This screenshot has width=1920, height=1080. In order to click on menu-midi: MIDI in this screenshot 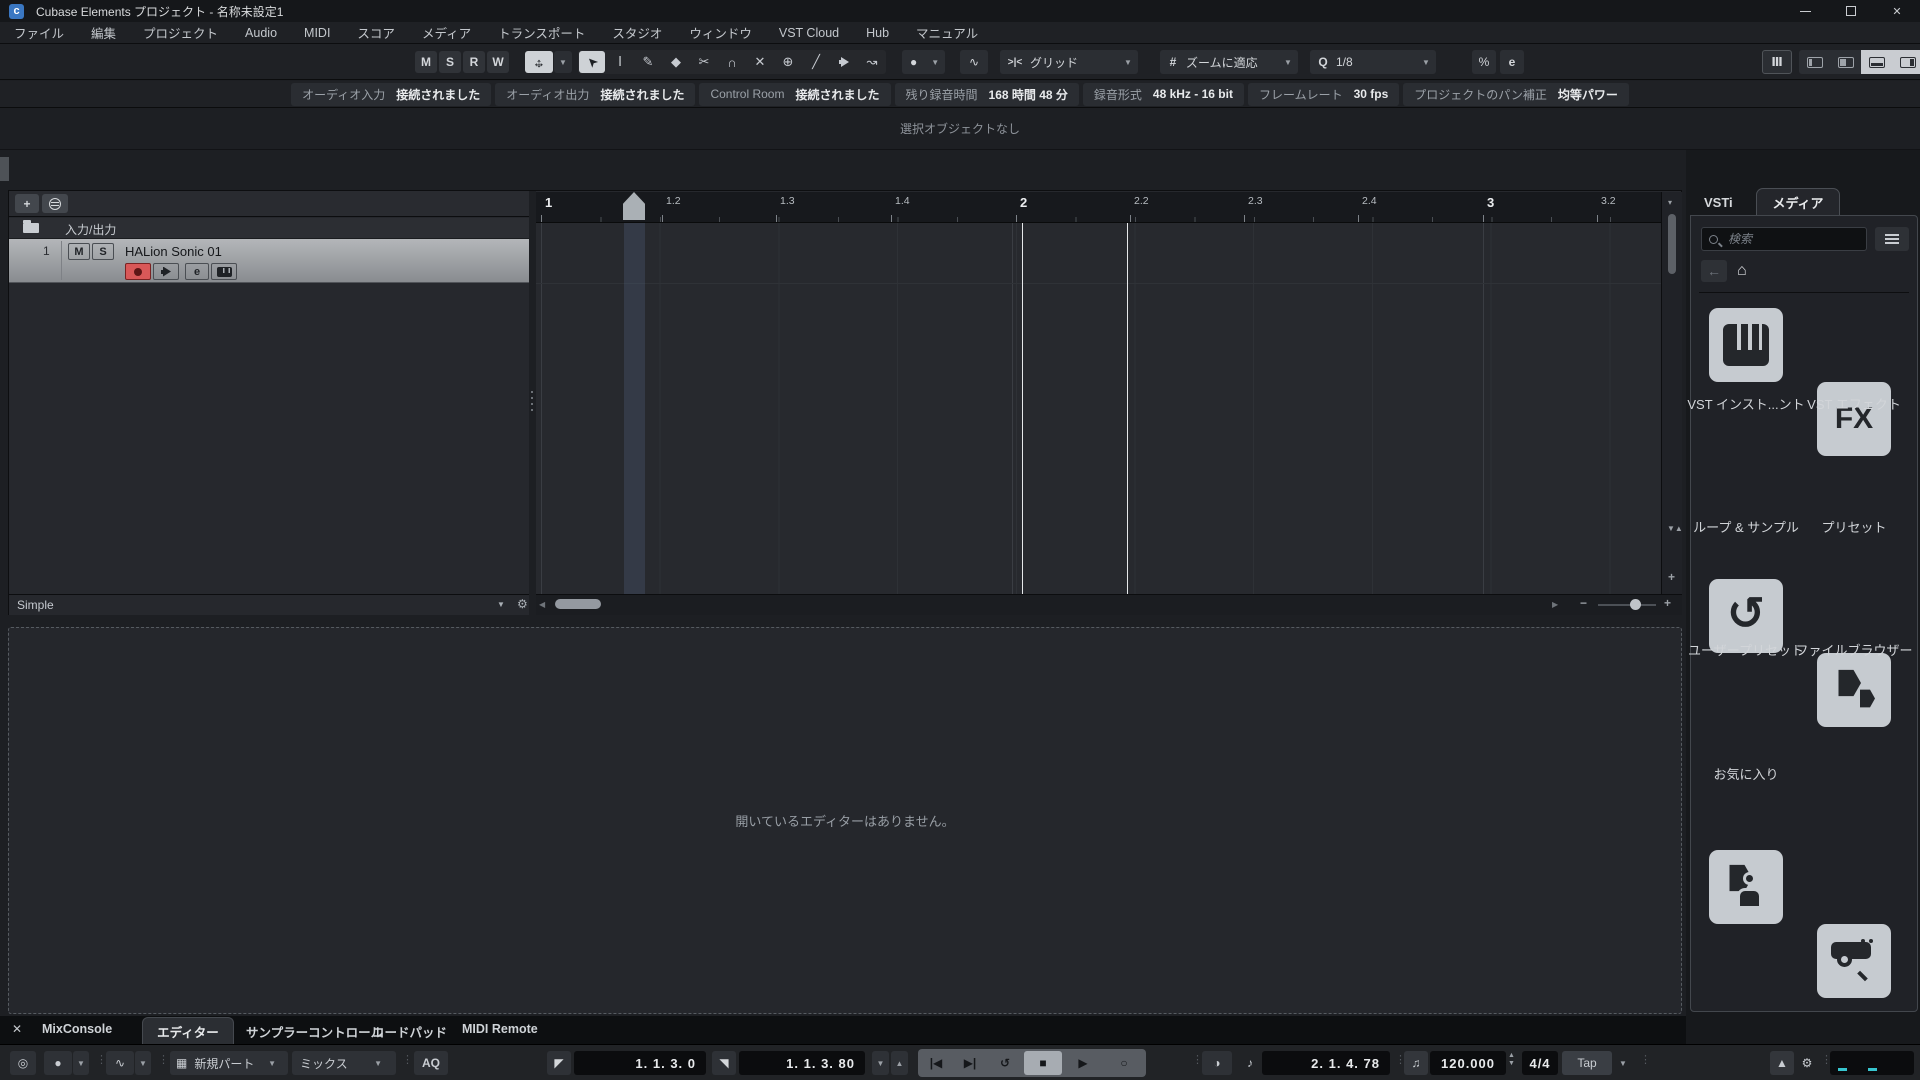, I will do `click(317, 33)`.